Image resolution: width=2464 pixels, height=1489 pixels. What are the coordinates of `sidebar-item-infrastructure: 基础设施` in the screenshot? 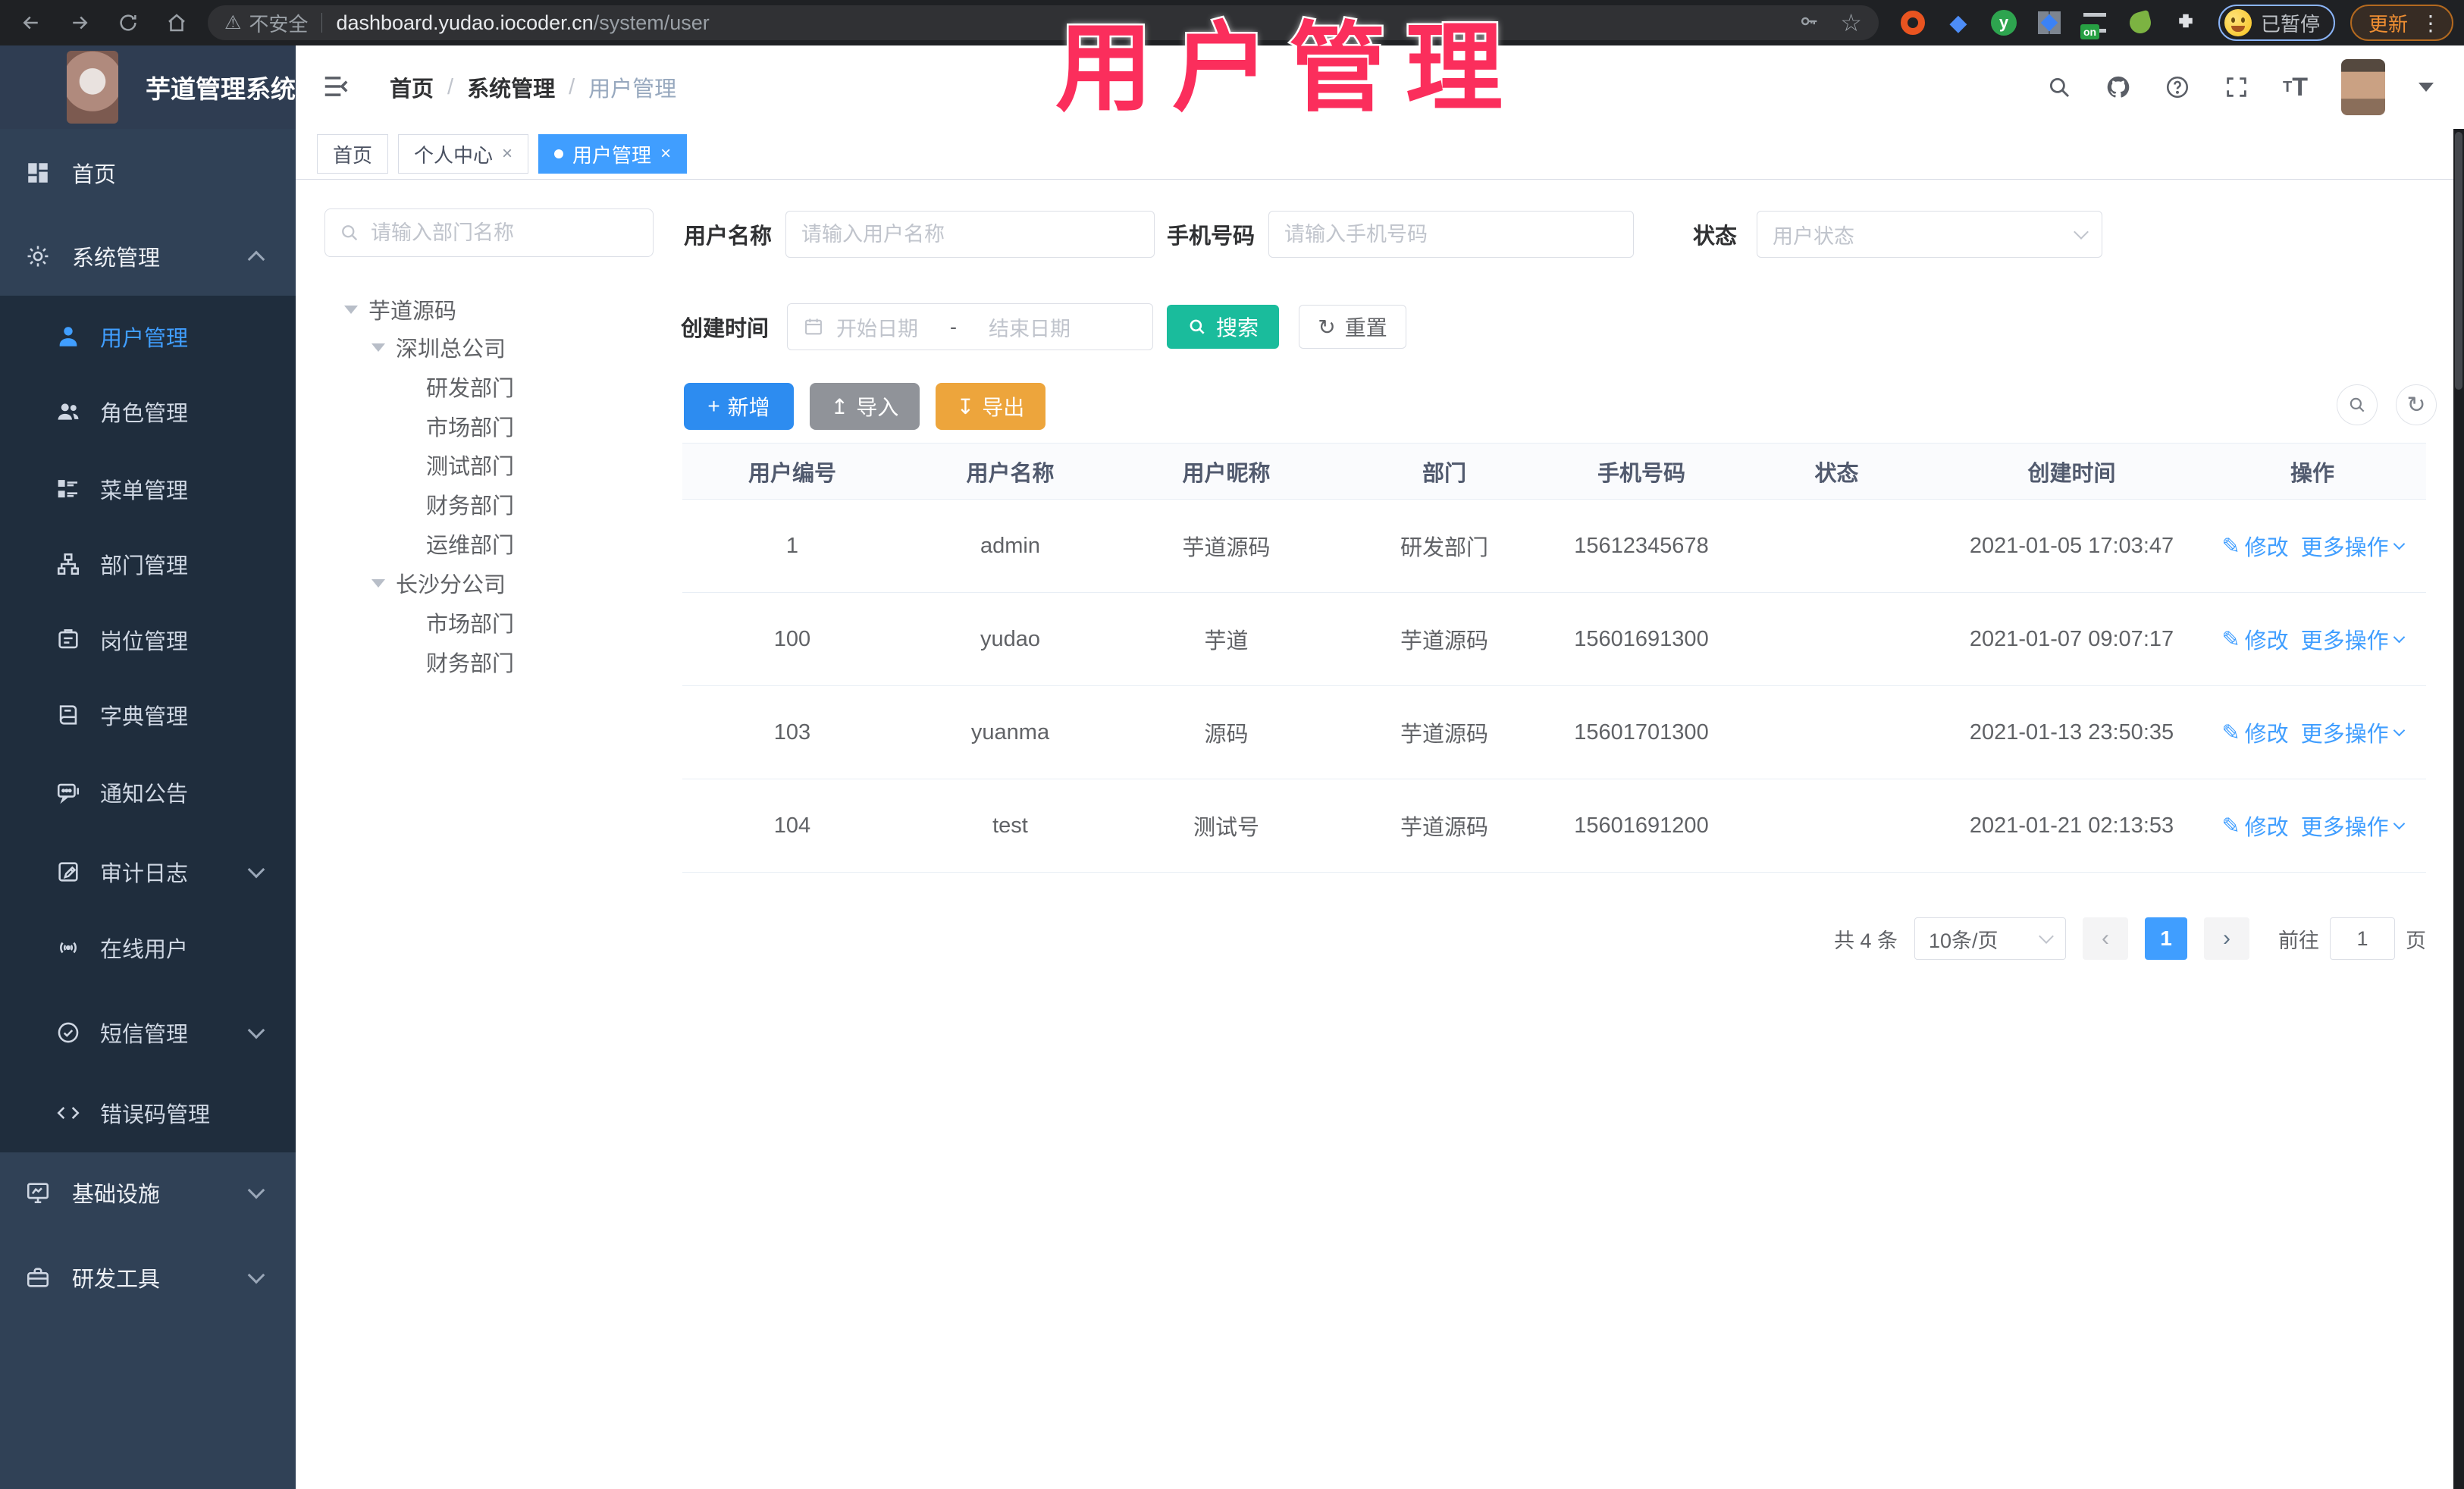 It's located at (148, 1193).